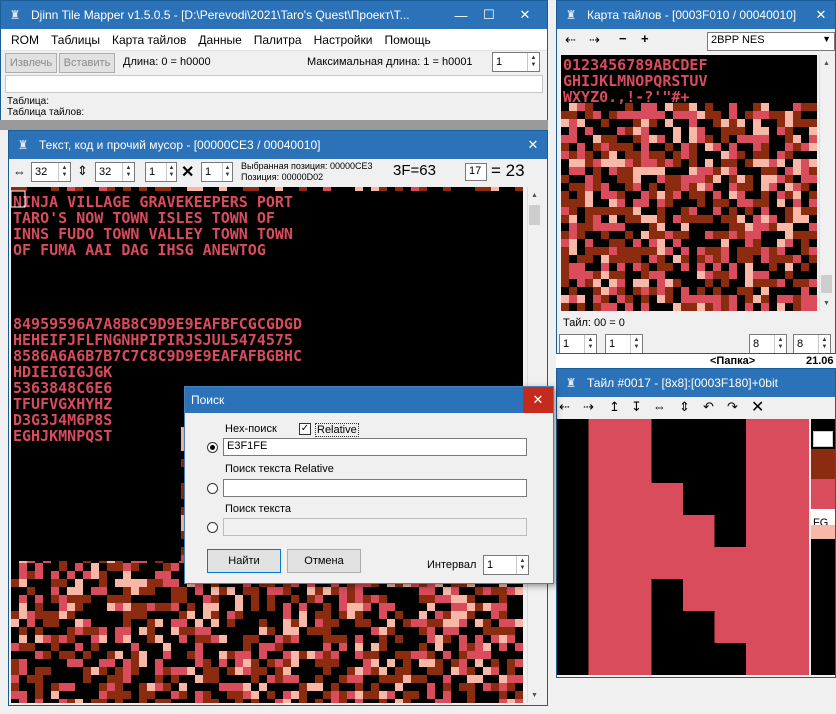 This screenshot has height=714, width=836. I want to click on tile-table-label: Таблица тайлов:, so click(46, 112).